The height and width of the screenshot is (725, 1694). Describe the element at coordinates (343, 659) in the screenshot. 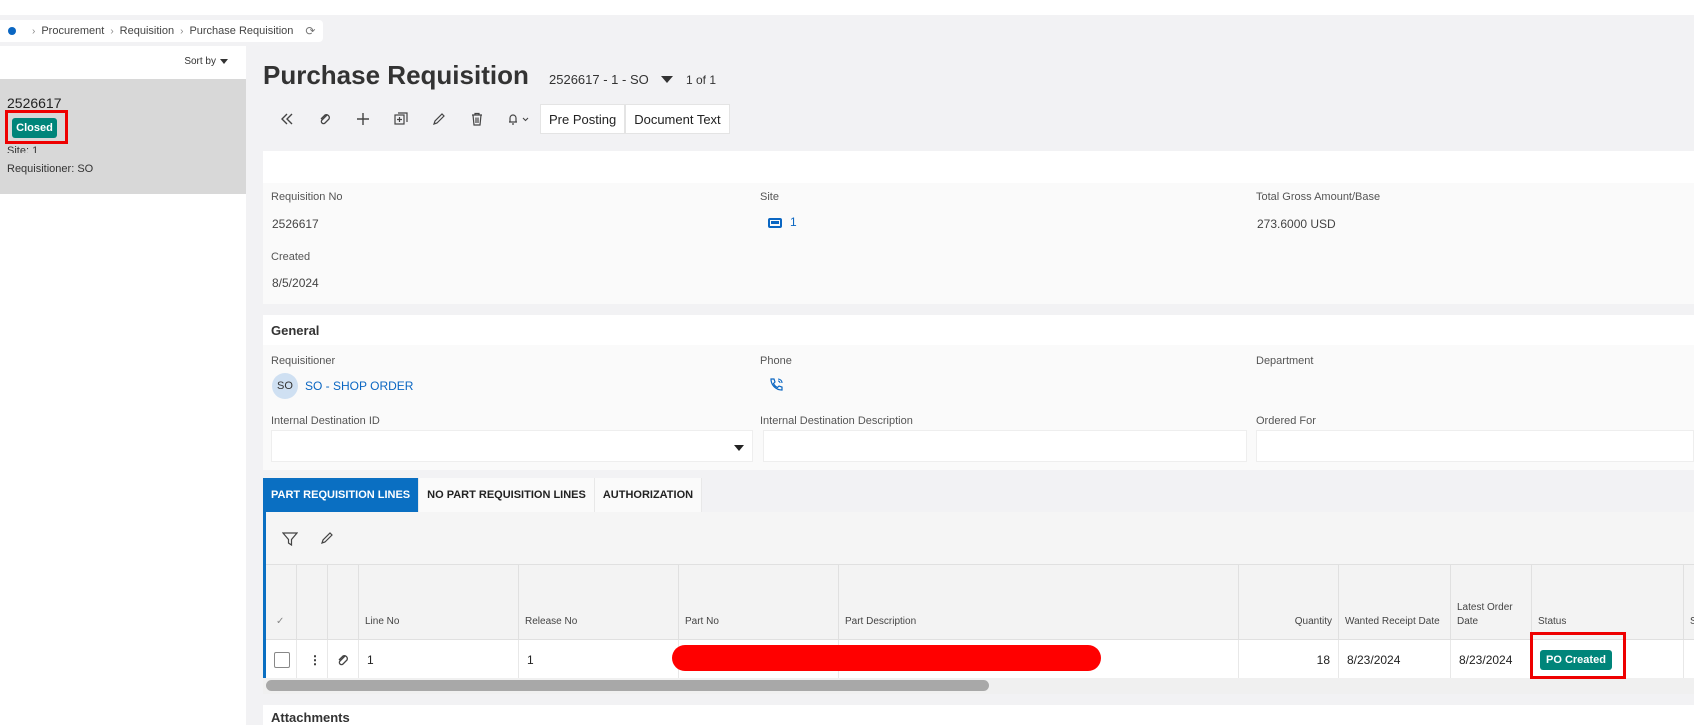

I see `row-attachment-icon` at that location.